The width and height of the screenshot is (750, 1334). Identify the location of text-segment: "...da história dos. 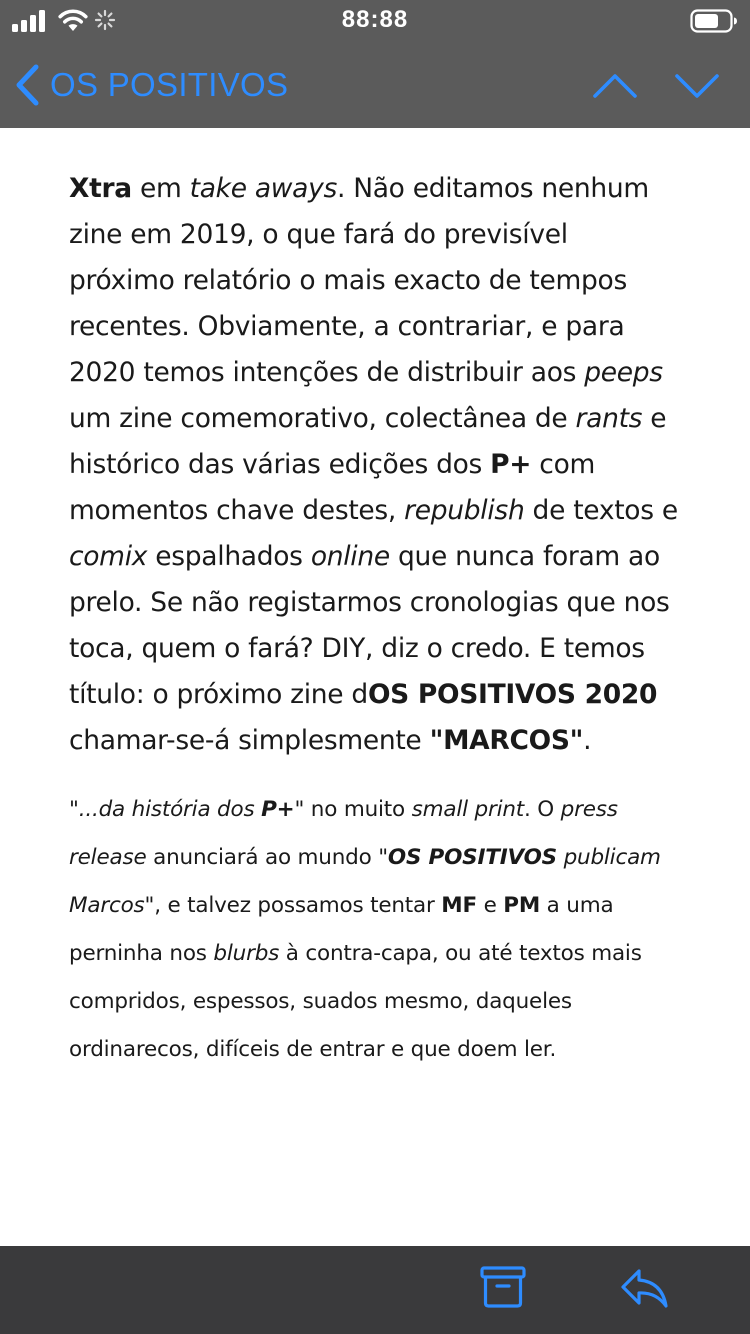
(165, 809).